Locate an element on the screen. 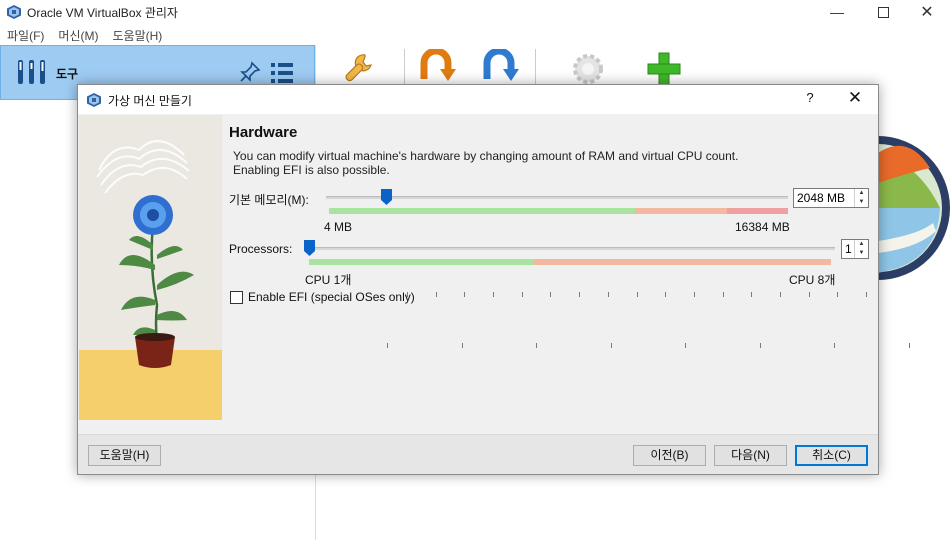 This screenshot has height=540, width=950. pin-icon is located at coordinates (250, 72).